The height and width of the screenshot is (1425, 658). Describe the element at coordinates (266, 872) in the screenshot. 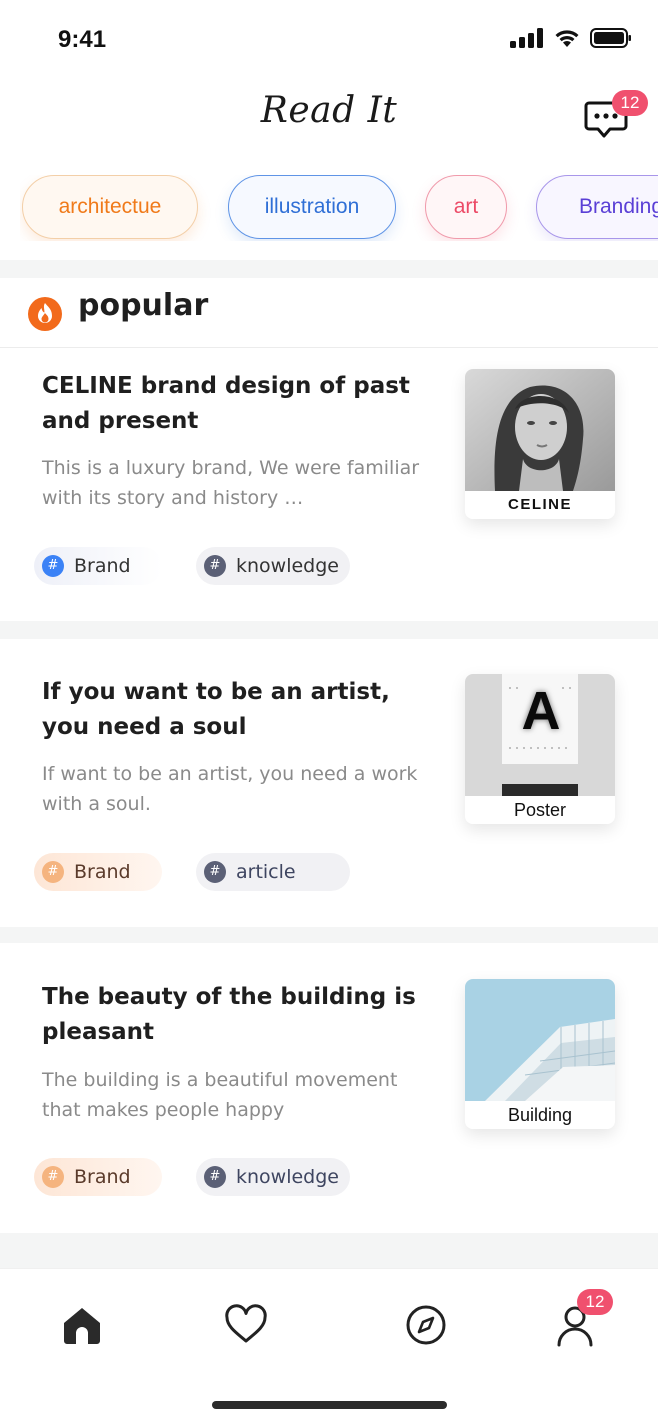

I see `tag-label: article` at that location.